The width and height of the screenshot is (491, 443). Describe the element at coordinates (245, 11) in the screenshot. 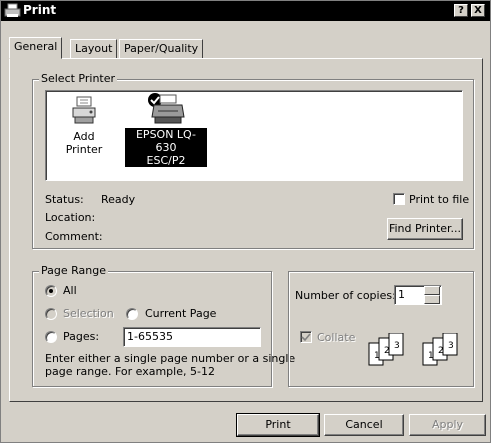

I see `title-bar: Print ? X` at that location.